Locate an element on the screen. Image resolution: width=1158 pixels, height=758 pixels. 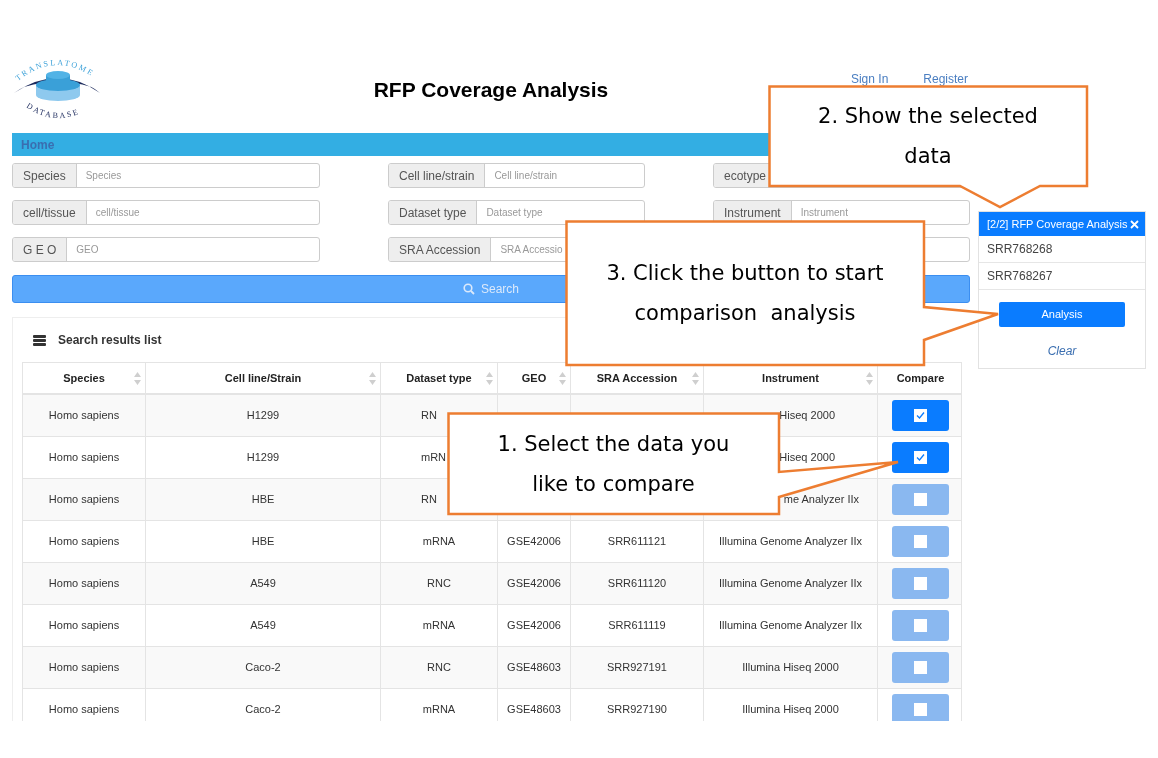
input-field: cell/tissue is located at coordinates (202, 212).